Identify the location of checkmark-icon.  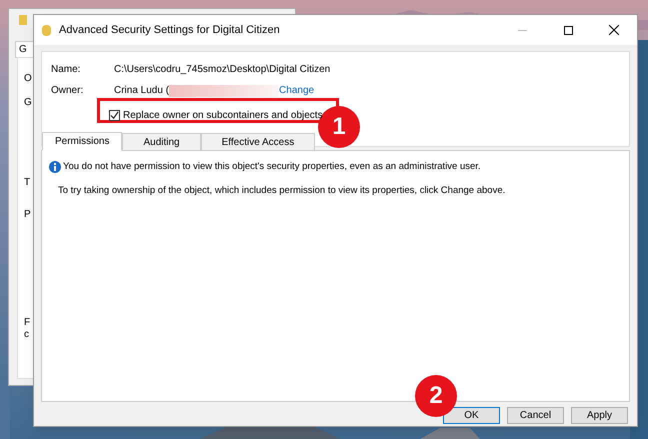
(114, 115).